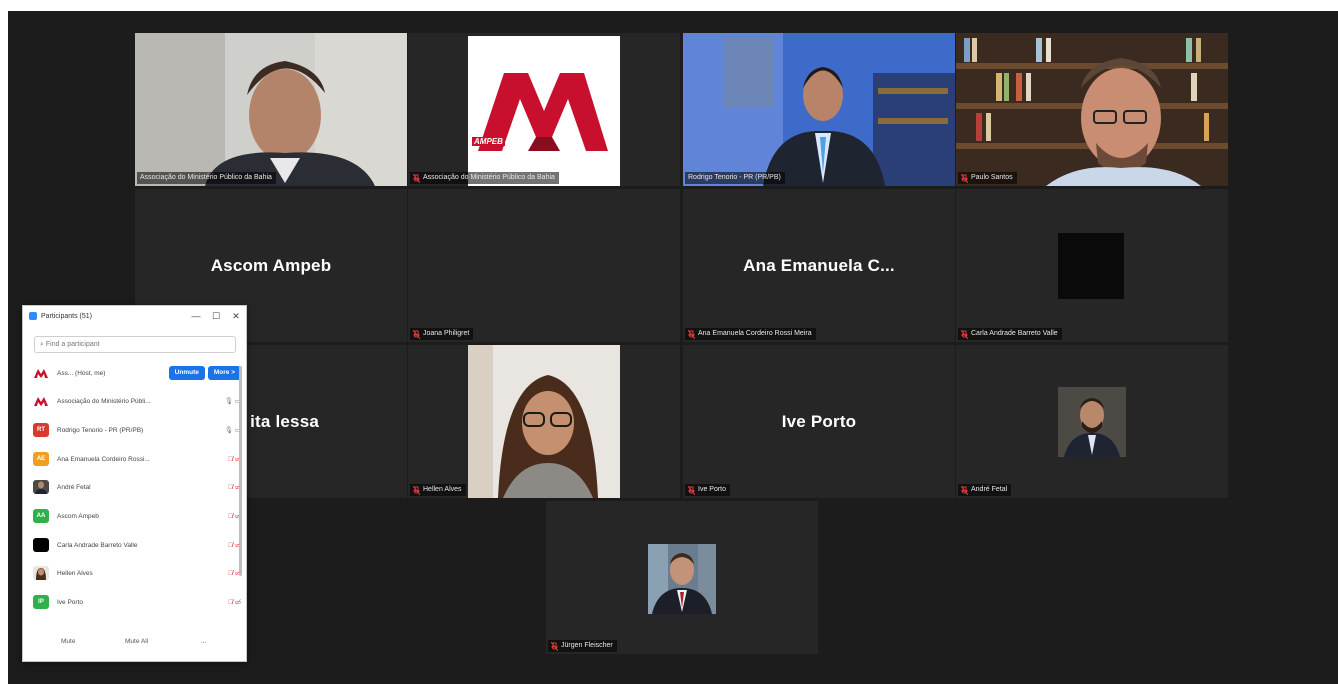 This screenshot has width=1338, height=684. I want to click on ampeb-logo, so click(544, 109).